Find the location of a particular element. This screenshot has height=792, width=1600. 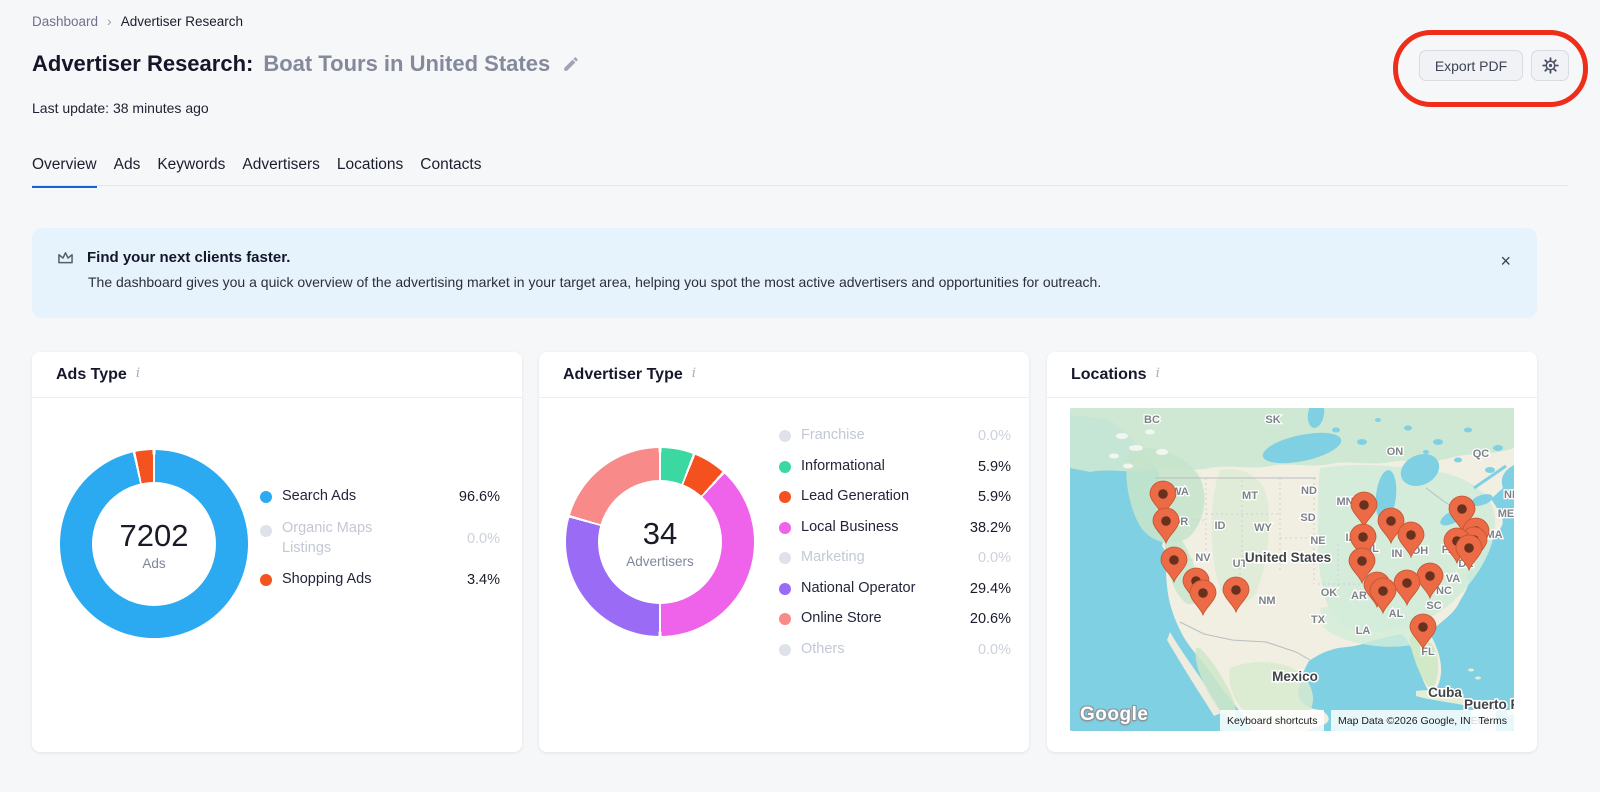

donut-center-value: 34 is located at coordinates (660, 533).